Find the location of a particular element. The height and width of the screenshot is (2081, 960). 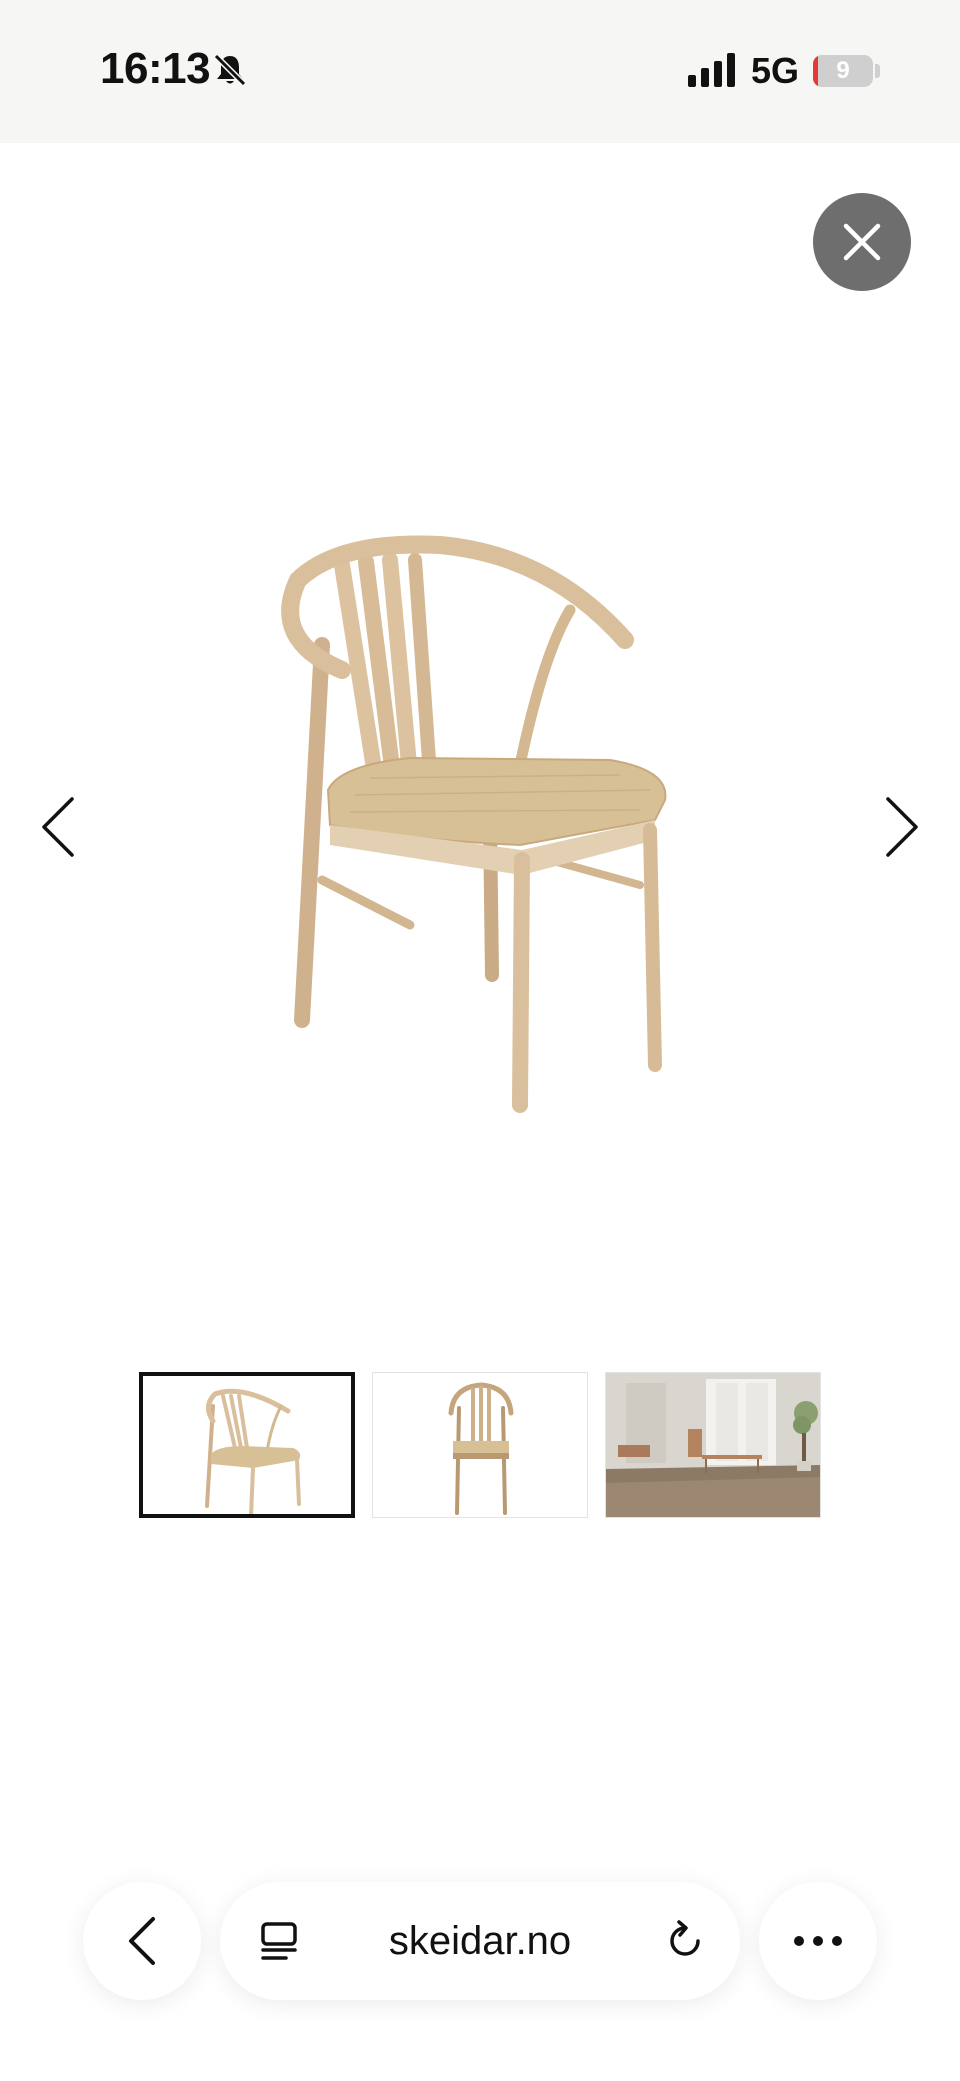

browser-toolbar: skeidar.no is located at coordinates (480, 1970).